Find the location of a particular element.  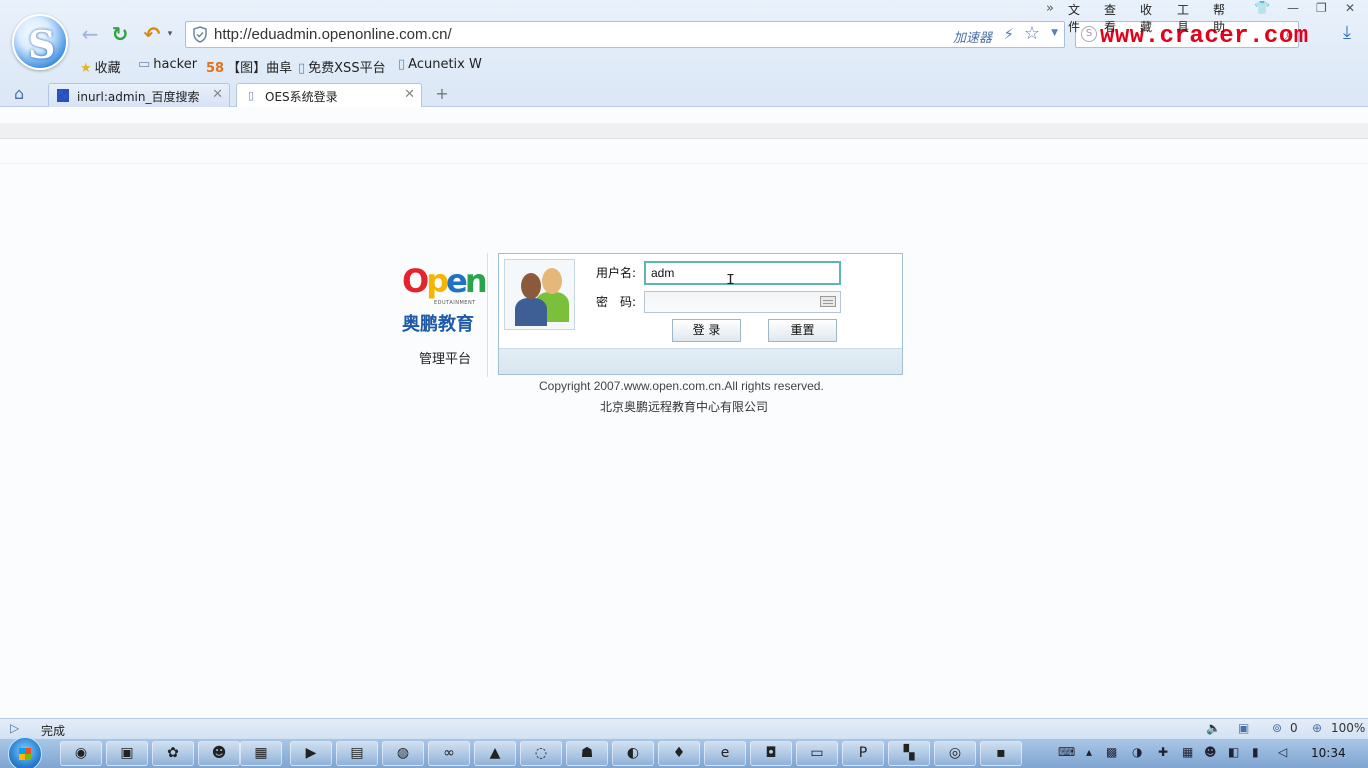

restore-icon: ❐ is located at coordinates (1321, 8).